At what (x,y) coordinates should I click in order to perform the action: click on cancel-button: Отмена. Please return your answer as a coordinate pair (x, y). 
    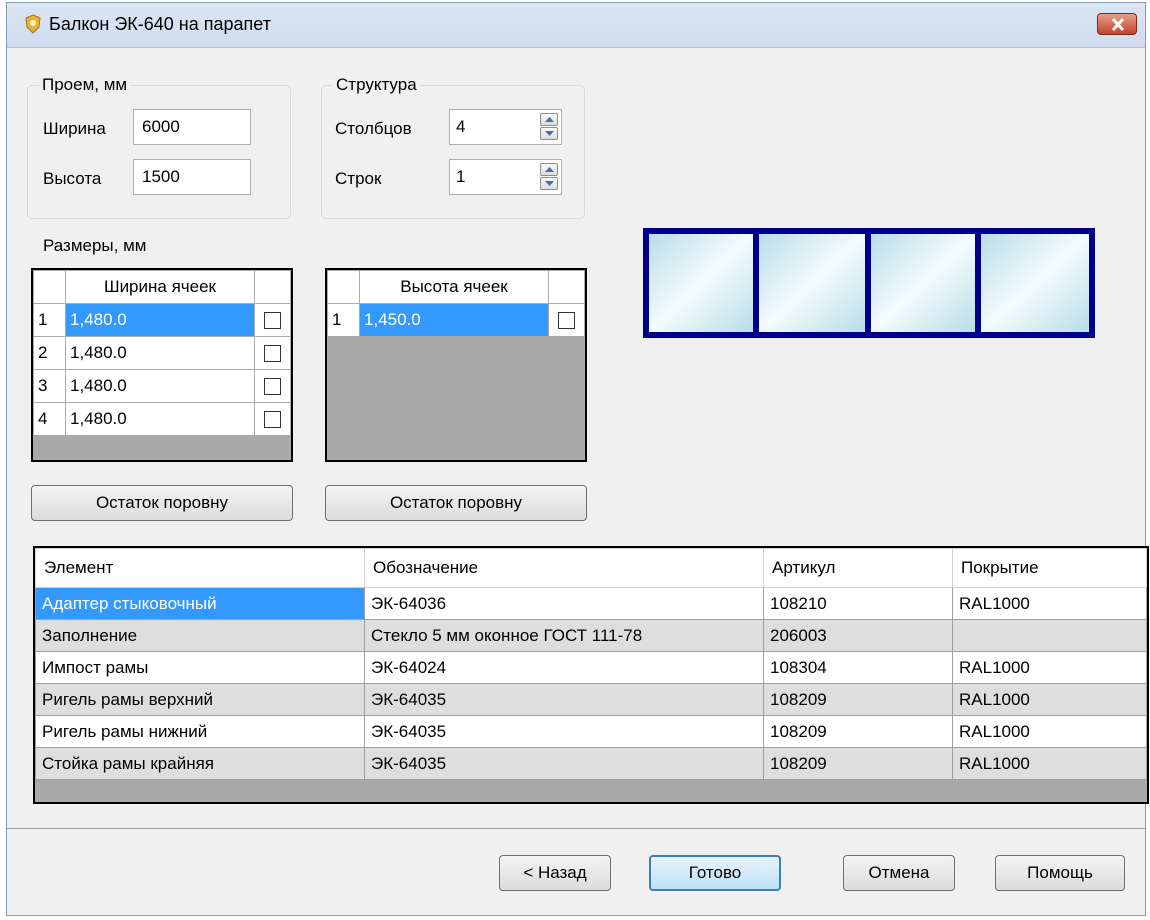
    Looking at the image, I should click on (899, 873).